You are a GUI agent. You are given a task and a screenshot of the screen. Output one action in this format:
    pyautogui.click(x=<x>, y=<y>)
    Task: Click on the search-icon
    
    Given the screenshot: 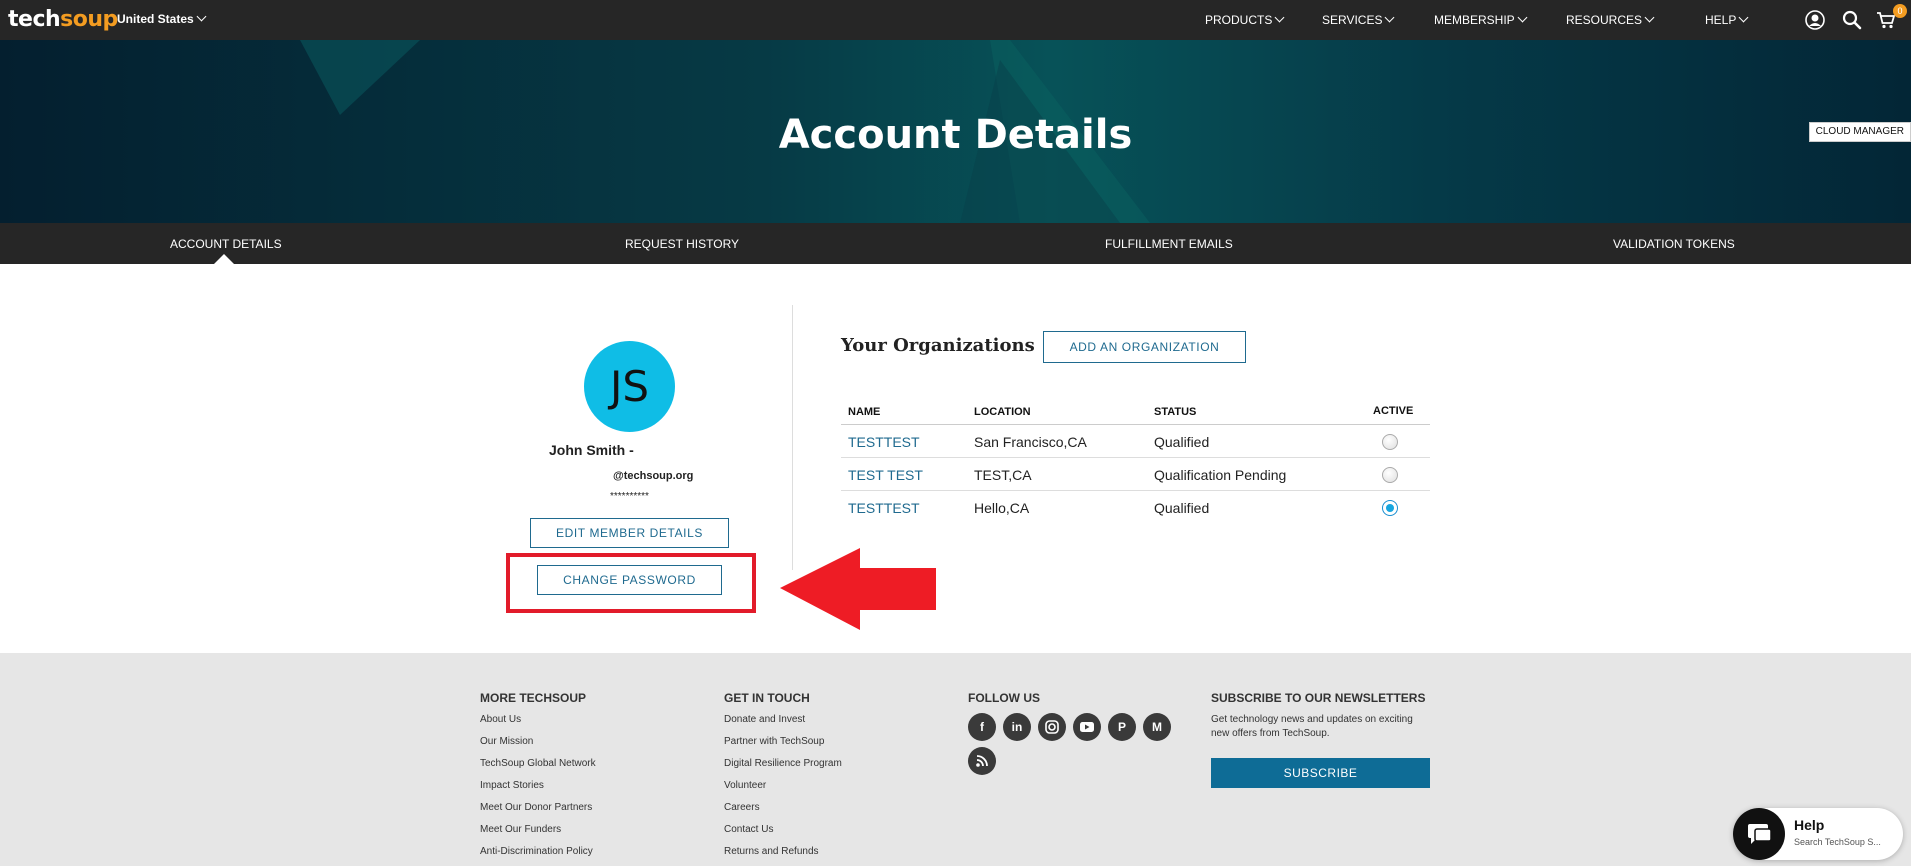 What is the action you would take?
    pyautogui.click(x=1852, y=20)
    